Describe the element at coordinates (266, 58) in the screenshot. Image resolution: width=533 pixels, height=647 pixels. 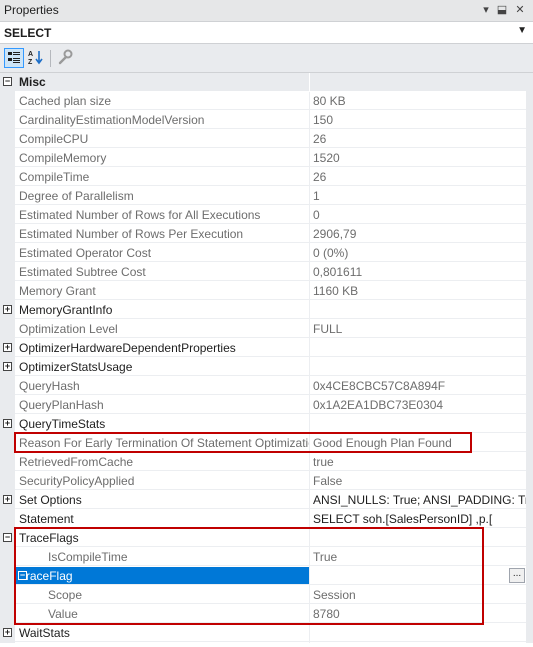
I see `properties-toolbar: A Z` at that location.